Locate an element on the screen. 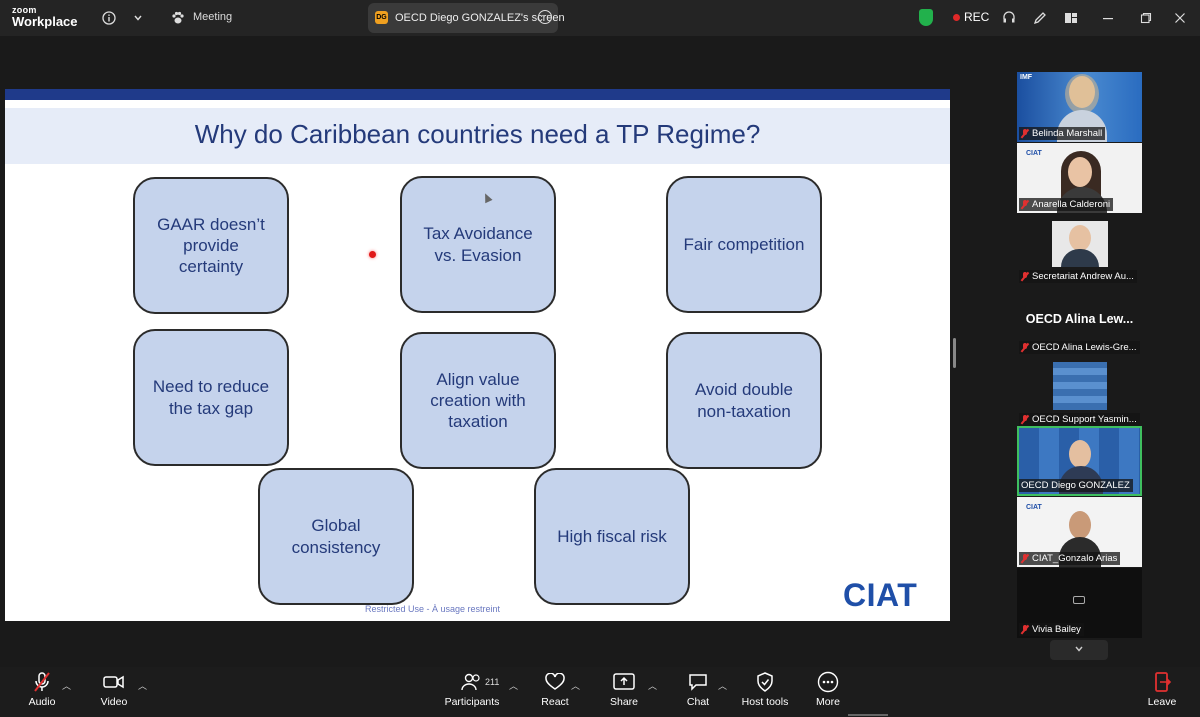  tile-org-label: IMF is located at coordinates (1026, 77).